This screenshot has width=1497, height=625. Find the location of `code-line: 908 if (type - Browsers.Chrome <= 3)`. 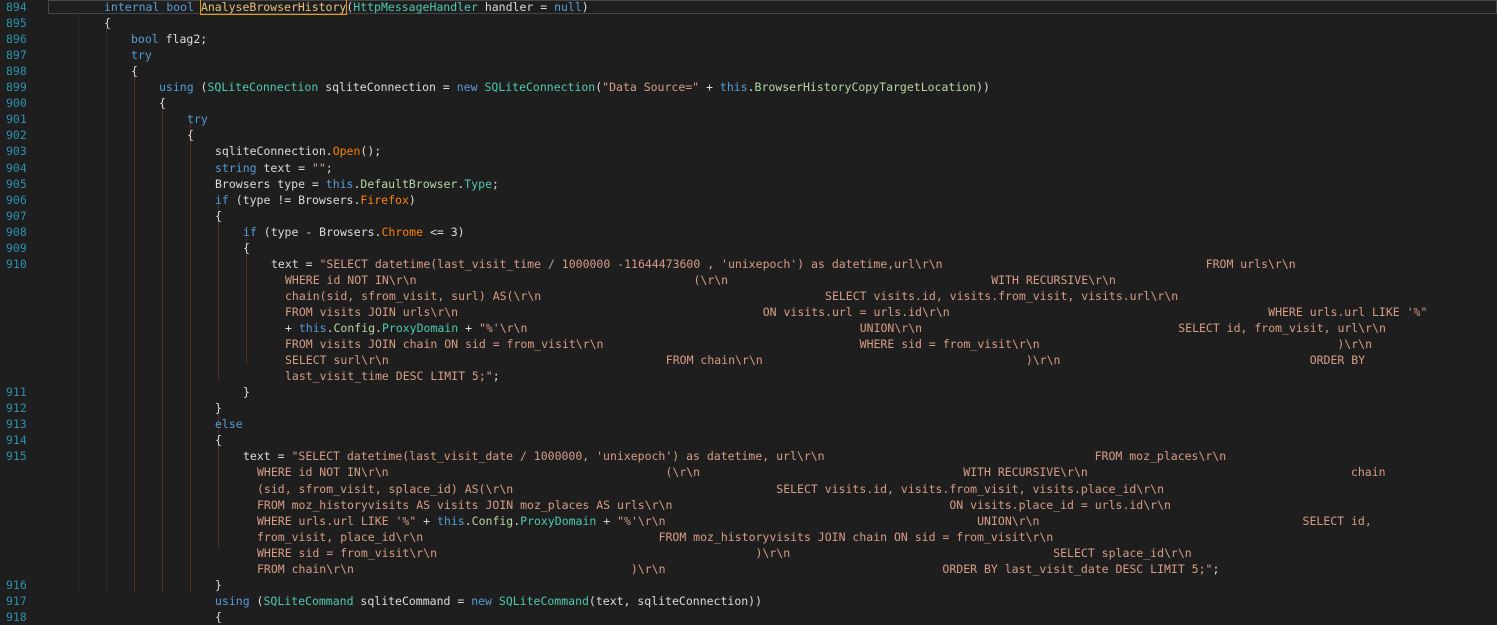

code-line: 908 if (type - Browsers.Chrome <= 3) is located at coordinates (748, 232).